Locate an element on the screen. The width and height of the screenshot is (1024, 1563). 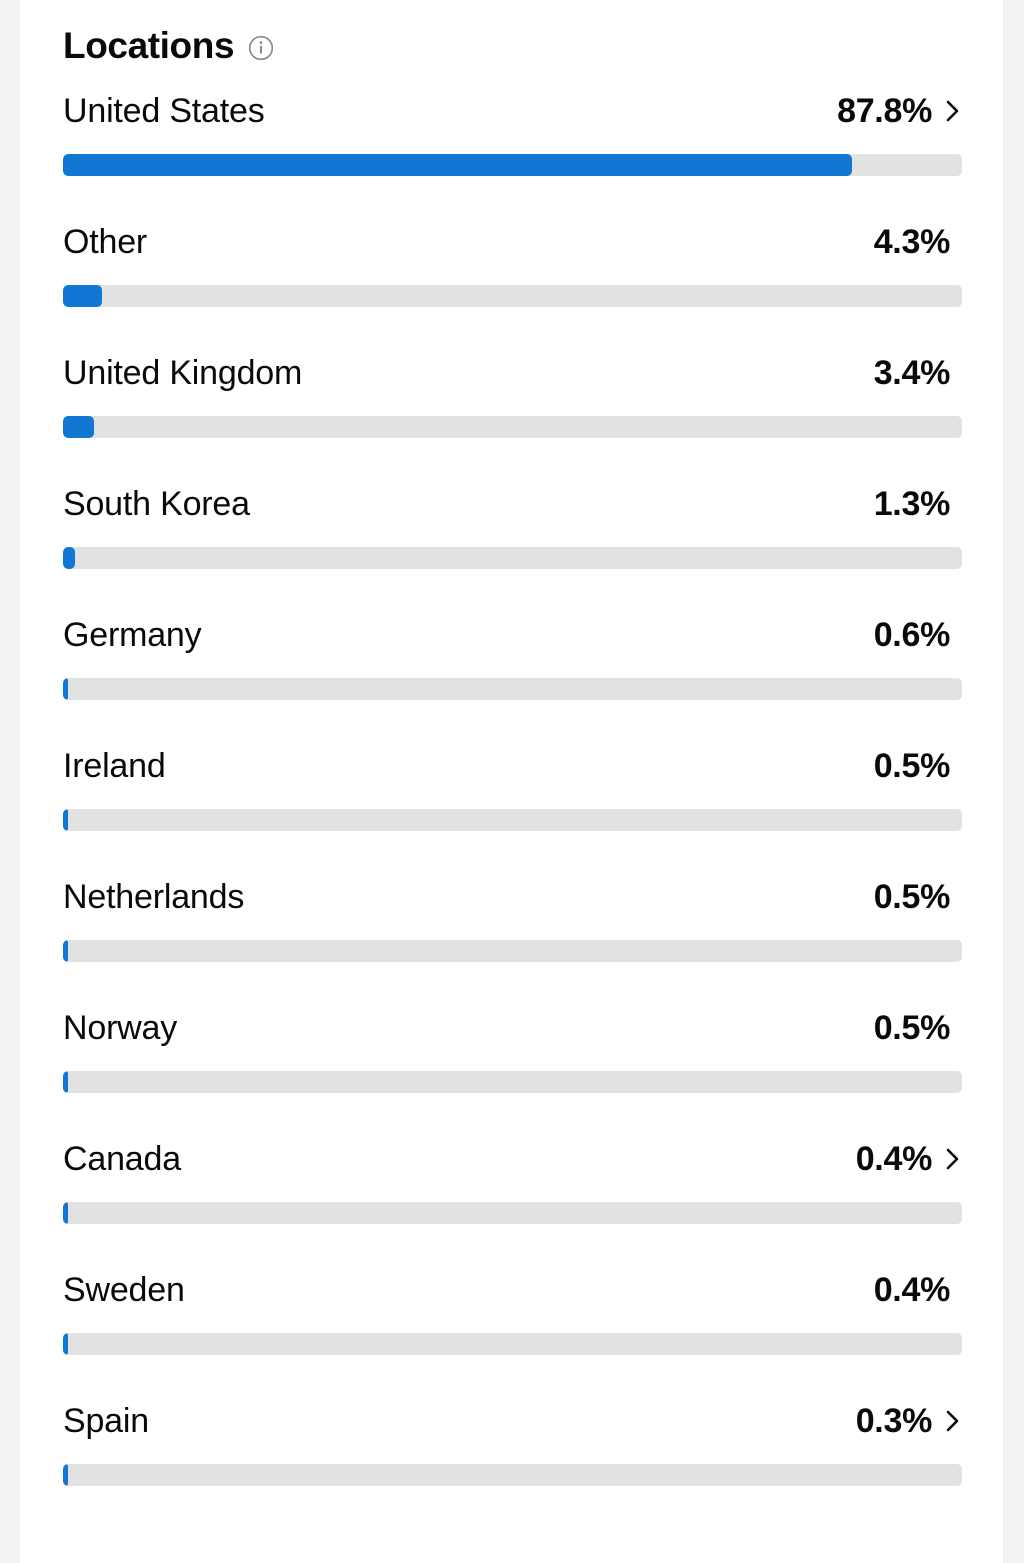
location-percent: 87.8% is located at coordinates (884, 111).